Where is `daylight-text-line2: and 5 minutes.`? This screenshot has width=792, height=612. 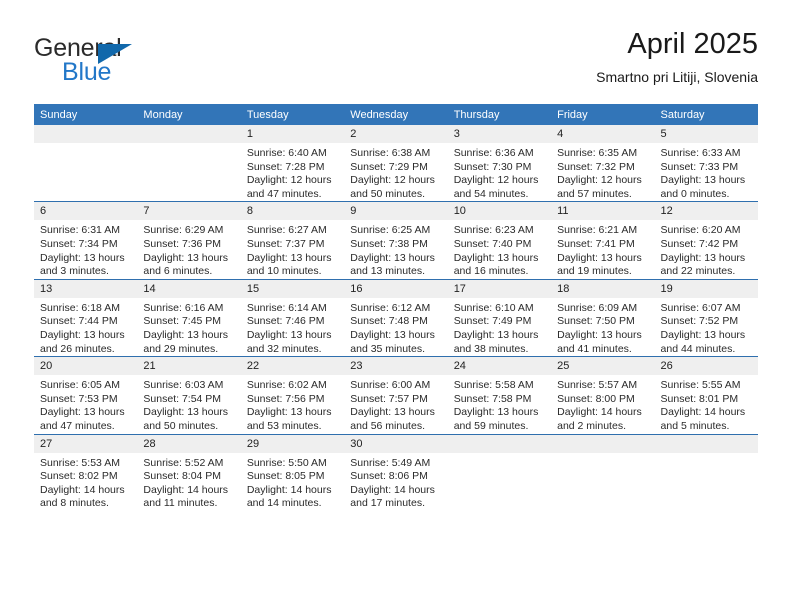 daylight-text-line2: and 5 minutes. is located at coordinates (695, 425).